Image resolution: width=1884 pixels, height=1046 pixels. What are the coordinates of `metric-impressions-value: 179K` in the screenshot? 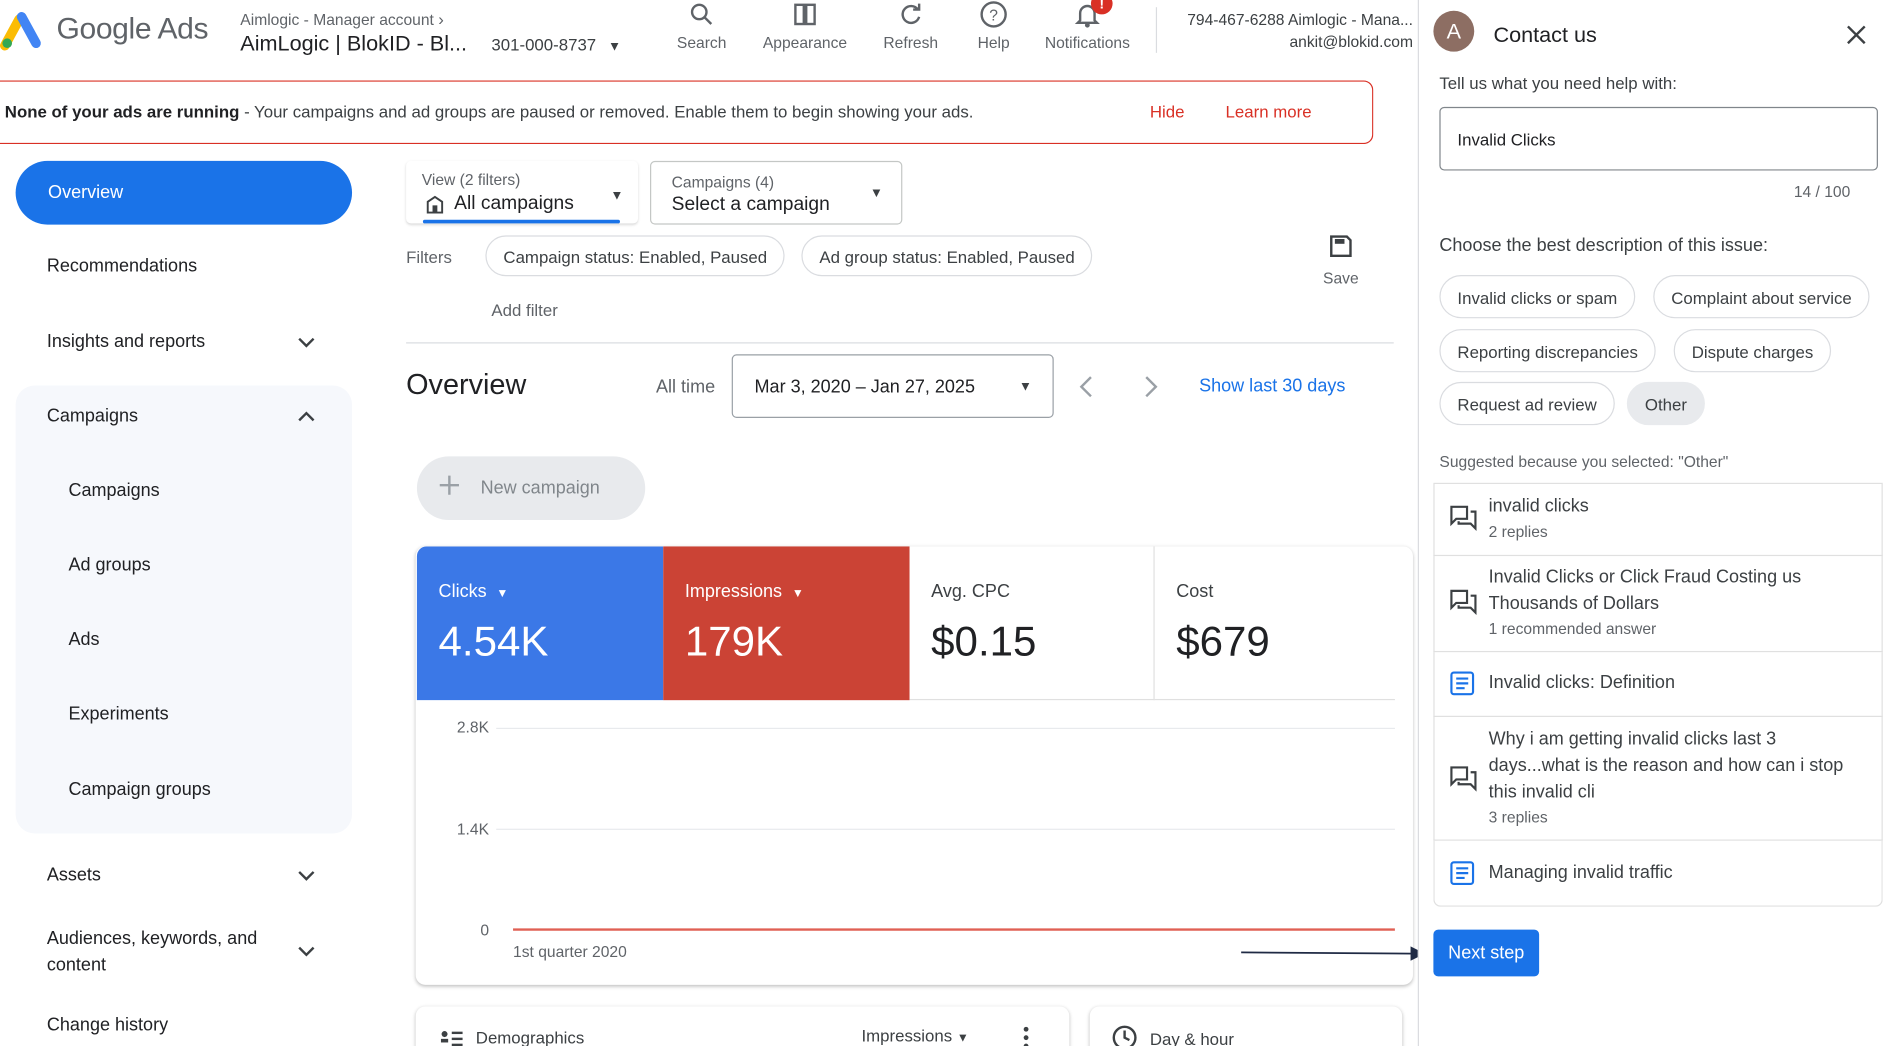 It's located at (734, 642).